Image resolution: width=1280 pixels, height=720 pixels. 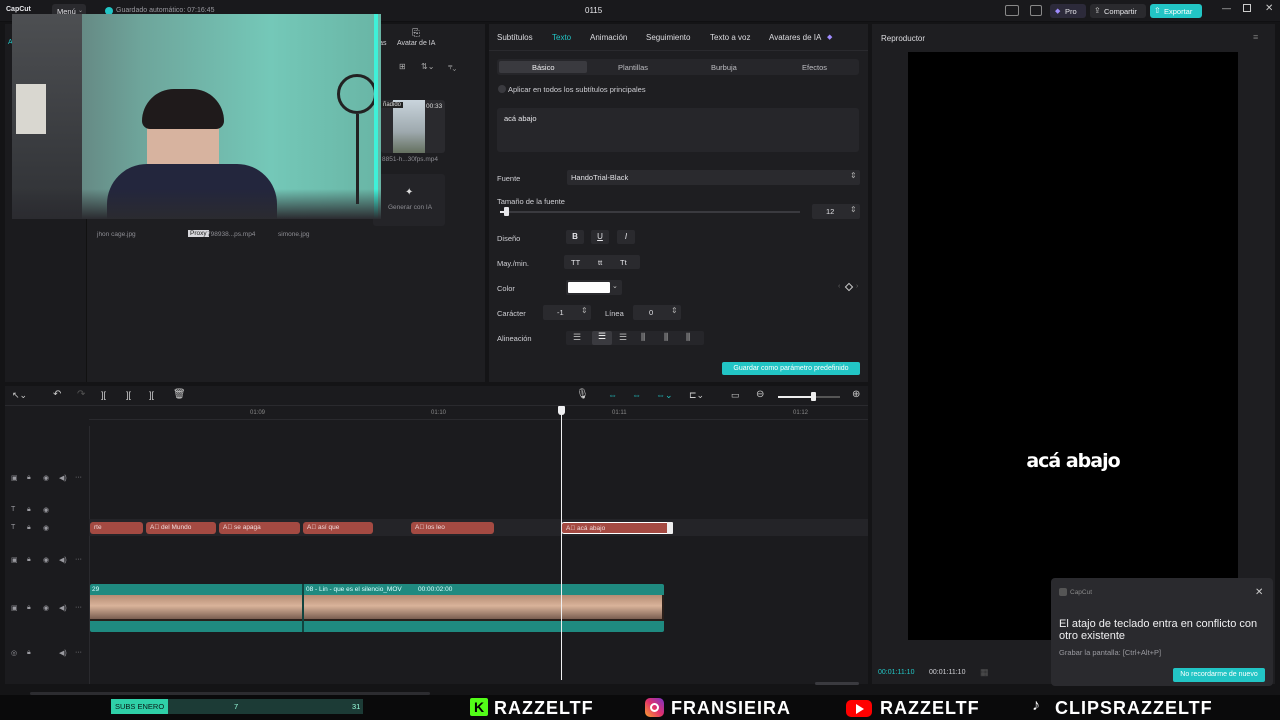 What do you see at coordinates (608, 37) in the screenshot?
I see `tab-animacion: Animación` at bounding box center [608, 37].